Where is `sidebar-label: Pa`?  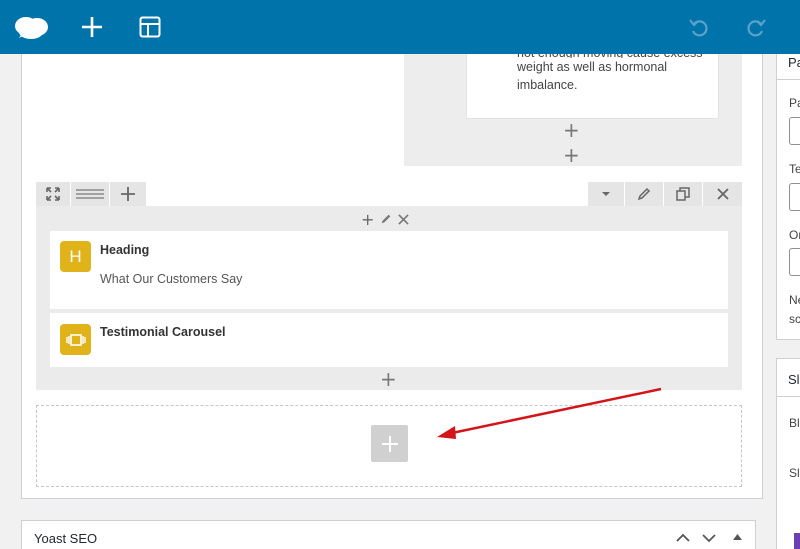 sidebar-label: Pa is located at coordinates (794, 103).